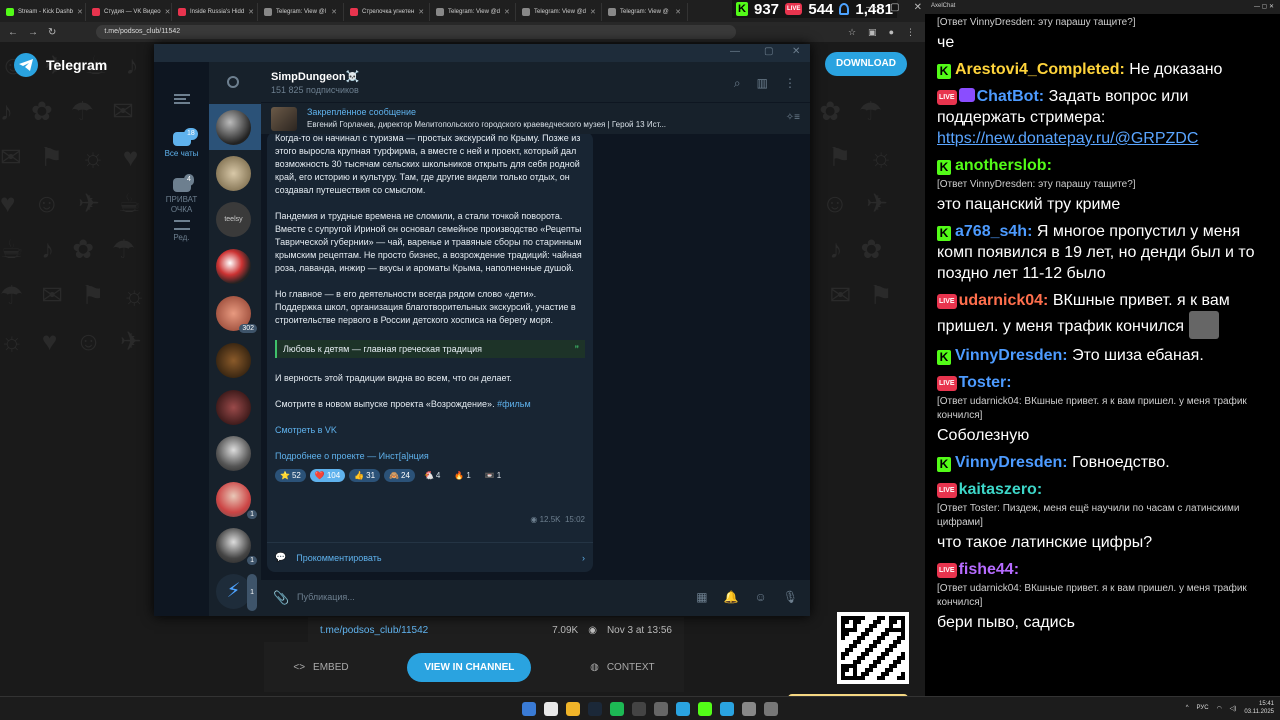 Image resolution: width=1280 pixels, height=720 pixels. What do you see at coordinates (1187, 708) in the screenshot?
I see `tray-chevron-icon: ^` at bounding box center [1187, 708].